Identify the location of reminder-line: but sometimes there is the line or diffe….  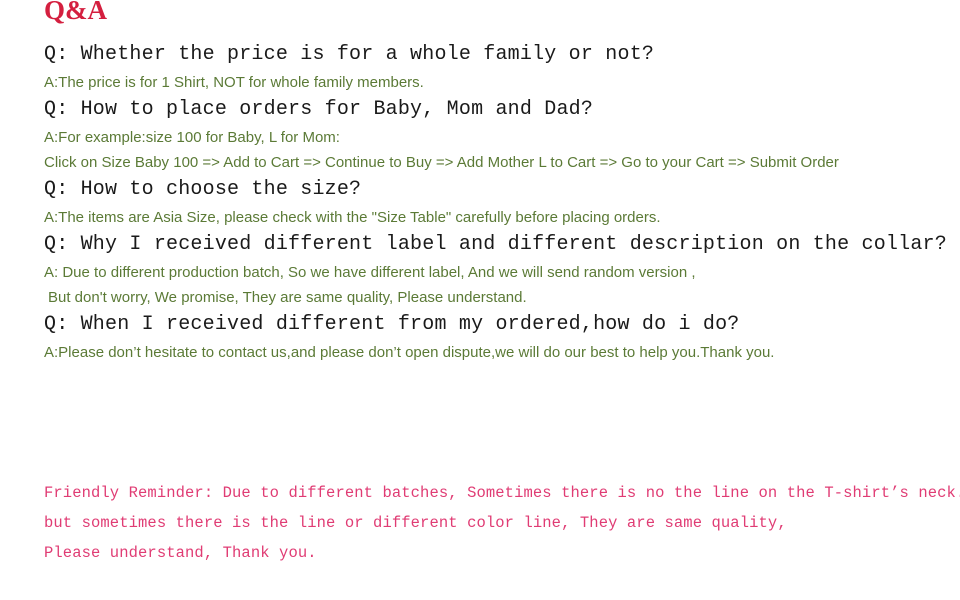
(415, 523).